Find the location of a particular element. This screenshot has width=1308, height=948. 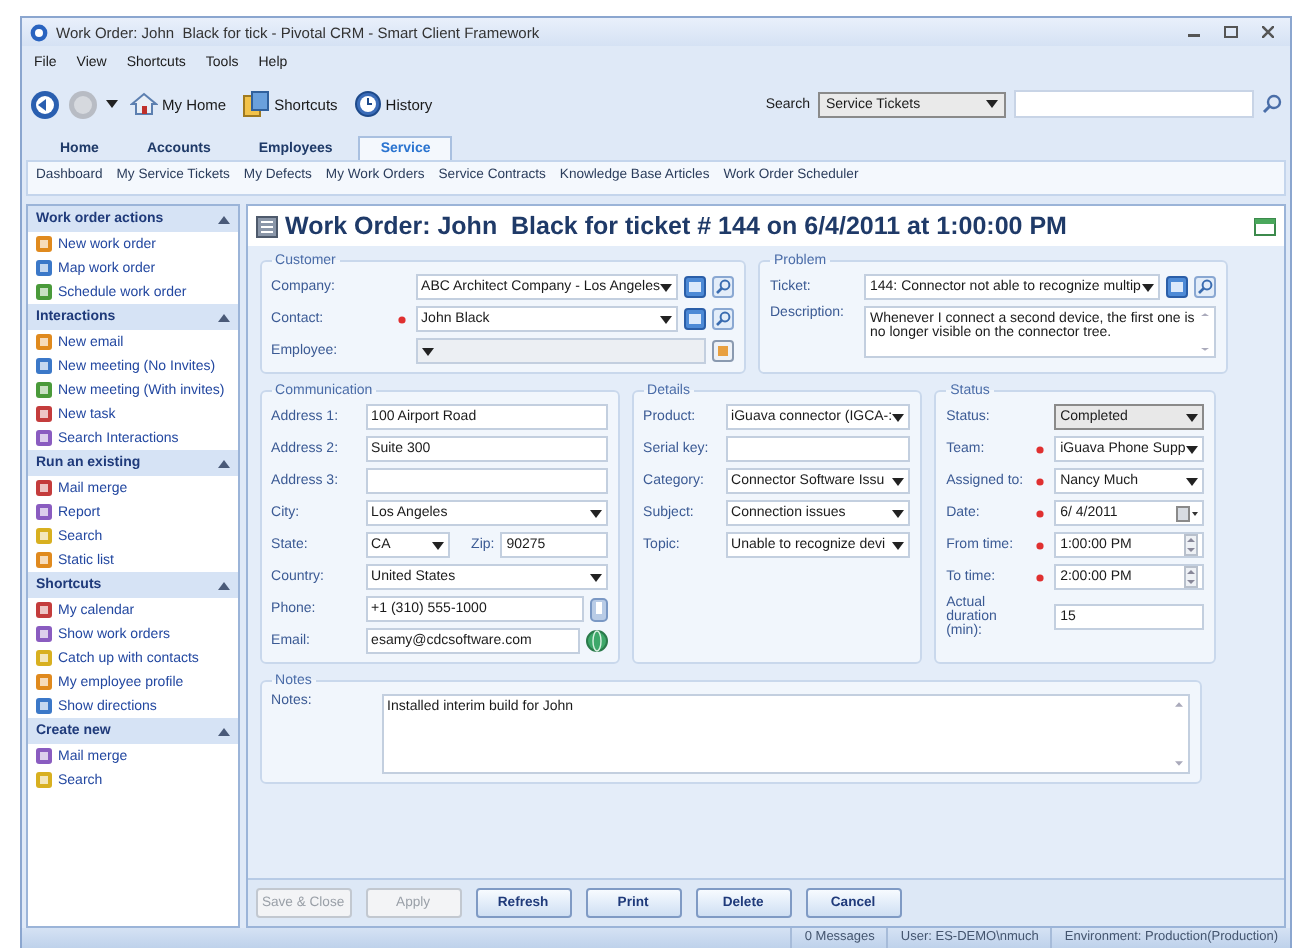

house-icon is located at coordinates (144, 104).